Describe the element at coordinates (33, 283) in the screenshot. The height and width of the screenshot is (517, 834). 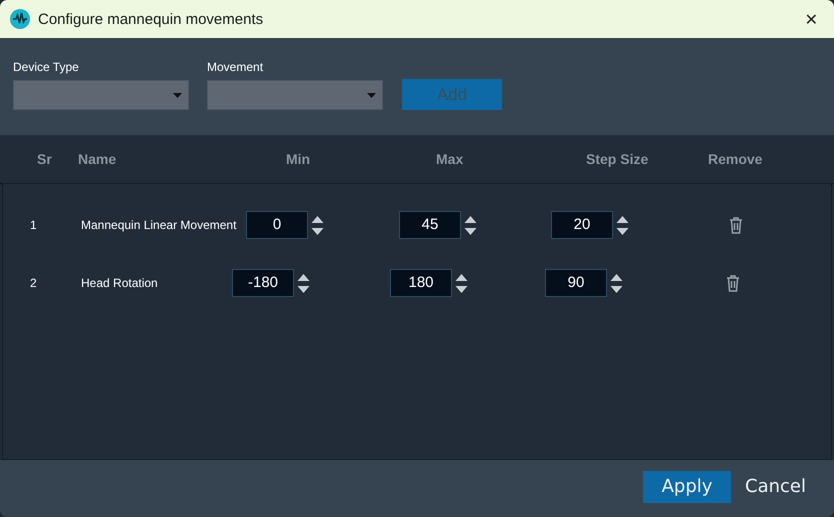
I see `row-number: 2` at that location.